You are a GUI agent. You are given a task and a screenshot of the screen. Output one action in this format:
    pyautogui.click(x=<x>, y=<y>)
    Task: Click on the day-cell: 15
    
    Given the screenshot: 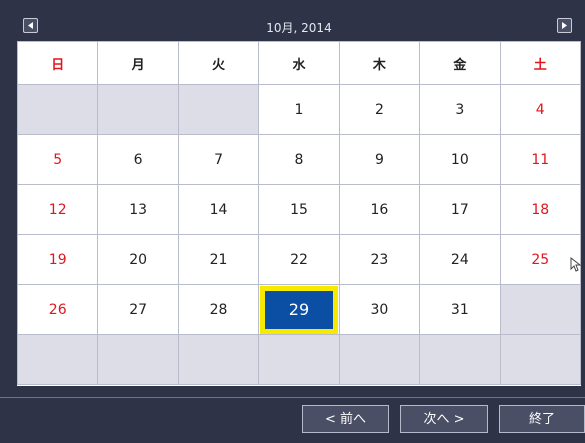 What is the action you would take?
    pyautogui.click(x=299, y=209)
    